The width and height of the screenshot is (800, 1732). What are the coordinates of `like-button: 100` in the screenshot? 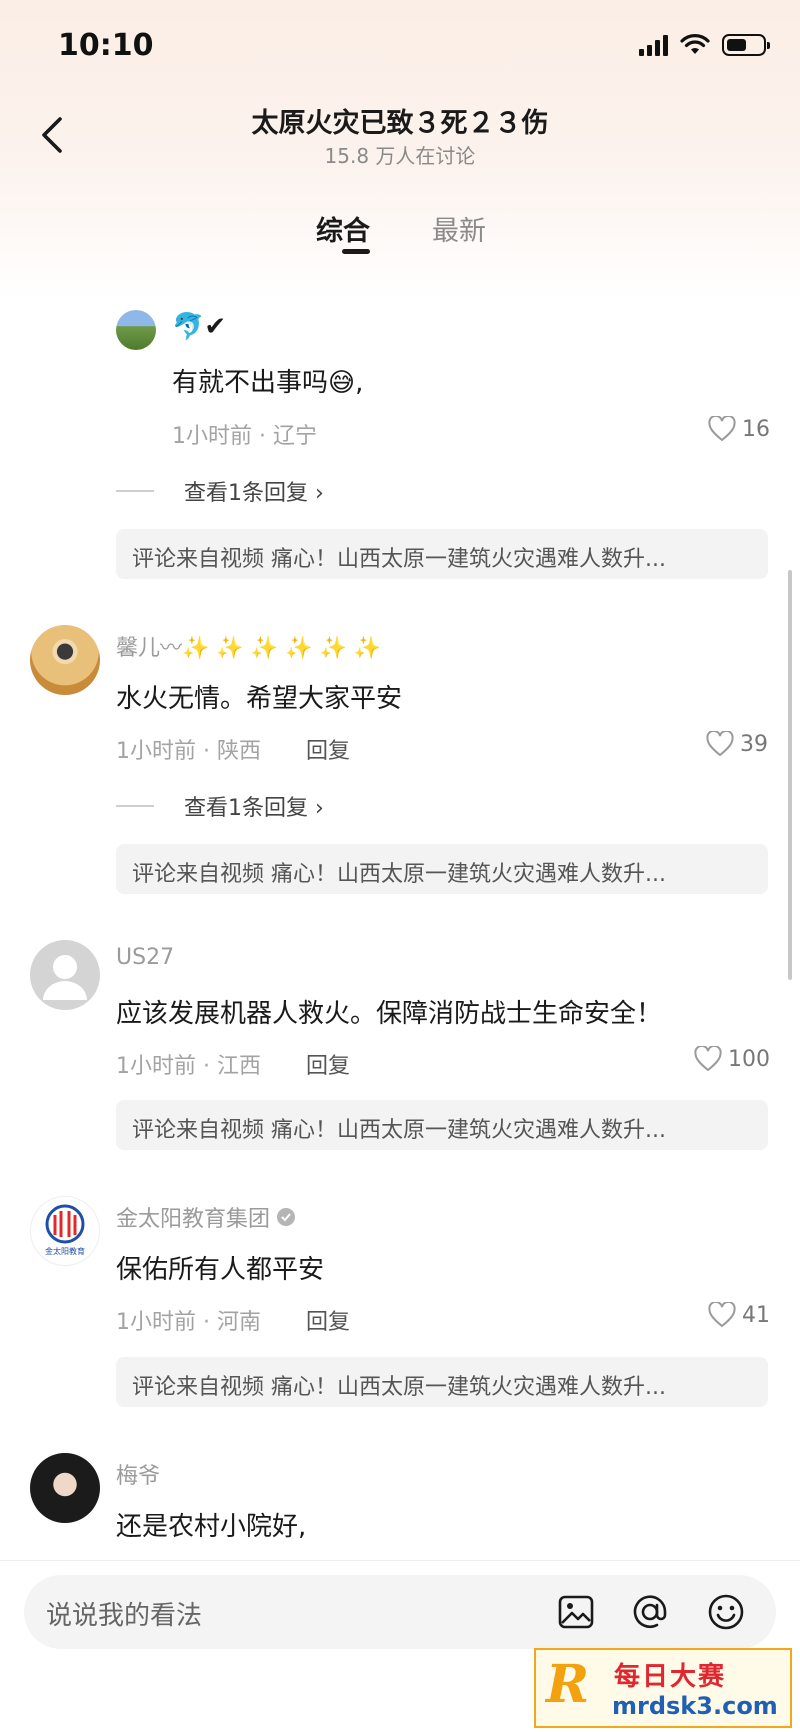 It's located at (732, 1059).